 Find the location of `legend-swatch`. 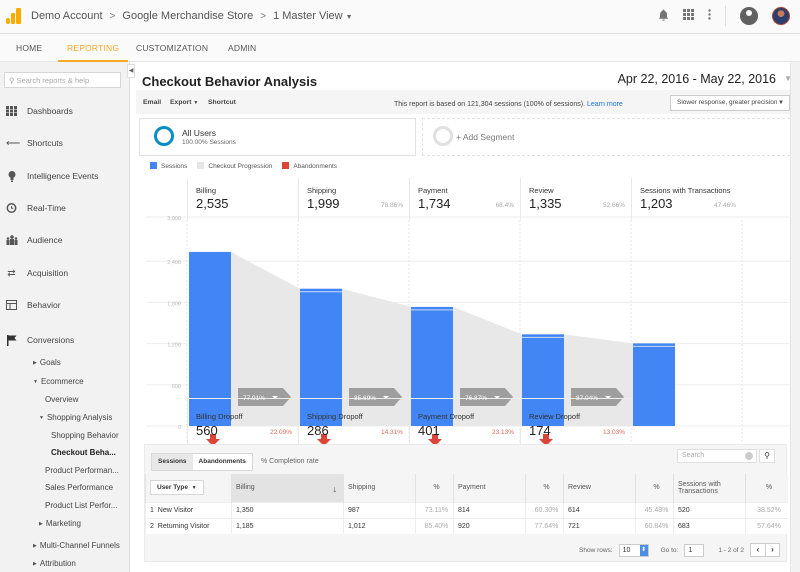

legend-swatch is located at coordinates (286, 165).